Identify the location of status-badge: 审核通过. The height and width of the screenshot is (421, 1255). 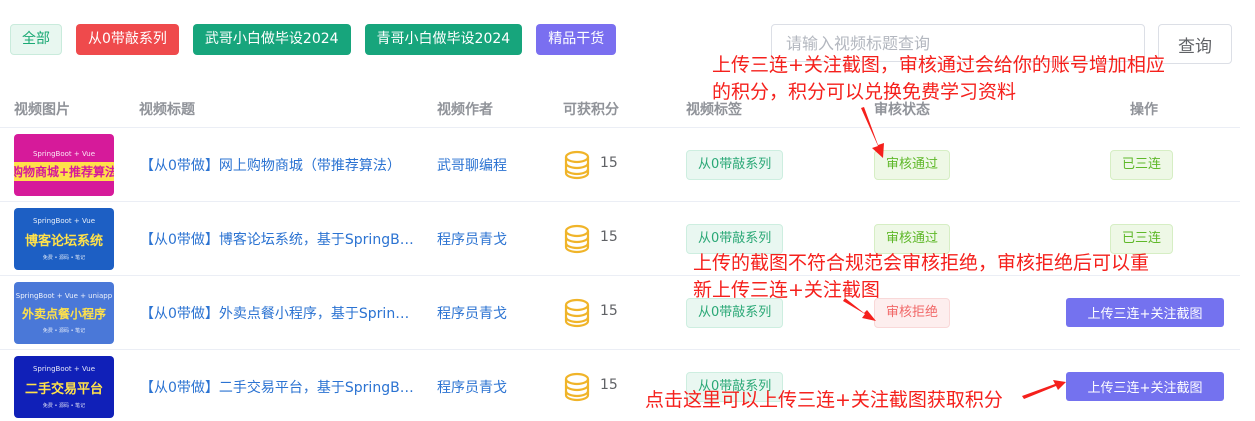
(912, 165).